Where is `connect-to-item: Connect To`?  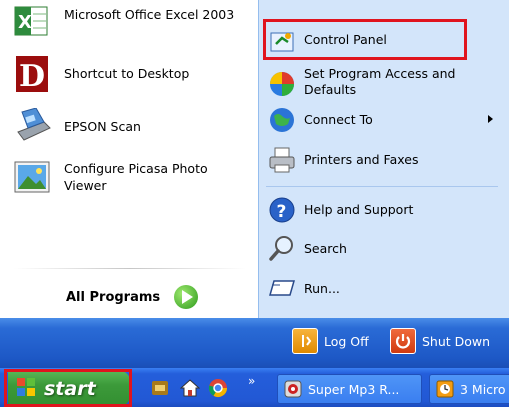
connect-to-item: Connect To is located at coordinates (320, 120).